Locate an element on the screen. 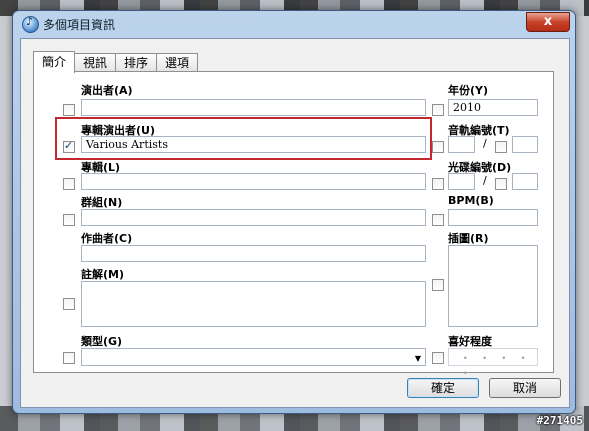 Image resolution: width=589 pixels, height=431 pixels. ok-button: 確定 is located at coordinates (443, 388).